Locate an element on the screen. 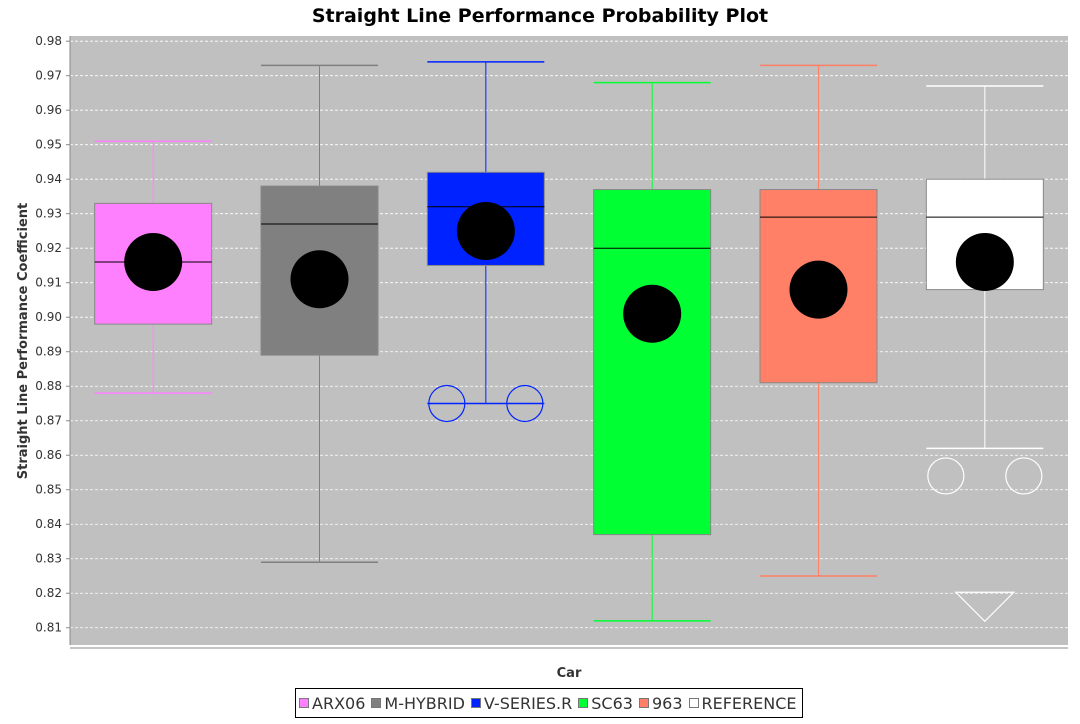 The width and height of the screenshot is (1080, 724). y-tick-label: 0.82 is located at coordinates (48, 593).